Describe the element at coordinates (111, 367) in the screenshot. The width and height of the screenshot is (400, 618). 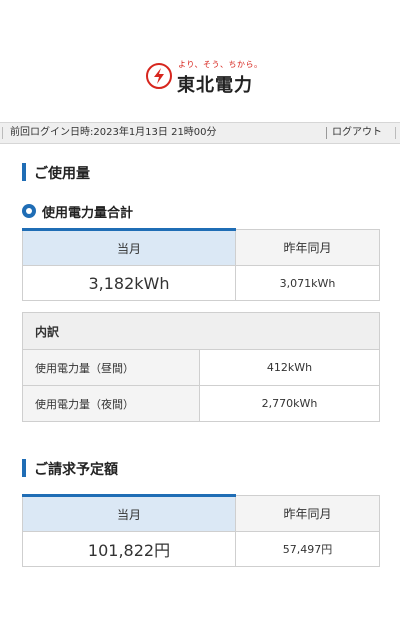
I see `breakdown-day-label: 使用電力量（昼間）` at that location.